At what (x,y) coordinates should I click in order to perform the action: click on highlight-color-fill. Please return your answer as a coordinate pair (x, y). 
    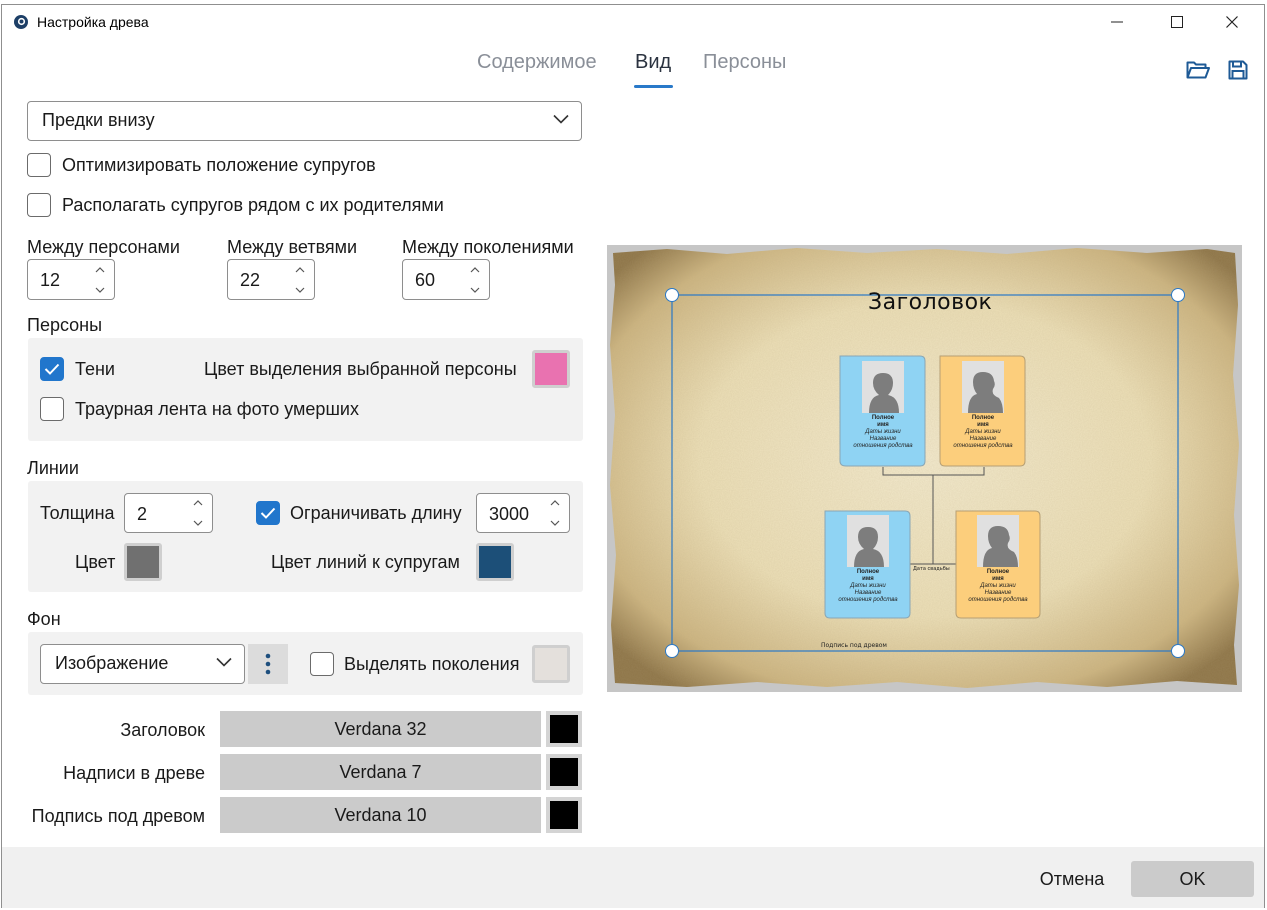
    Looking at the image, I should click on (551, 369).